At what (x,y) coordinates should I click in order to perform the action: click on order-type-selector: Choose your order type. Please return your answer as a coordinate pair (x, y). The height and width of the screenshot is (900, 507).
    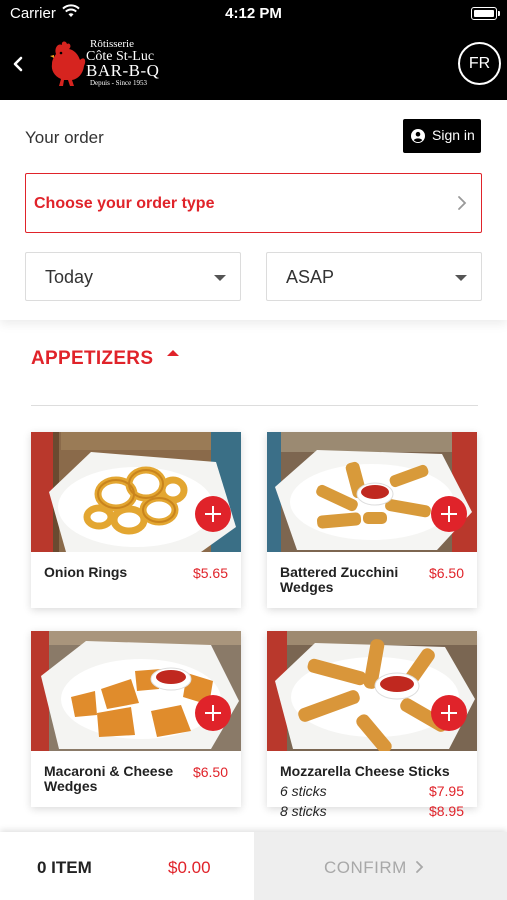
    Looking at the image, I should click on (253, 203).